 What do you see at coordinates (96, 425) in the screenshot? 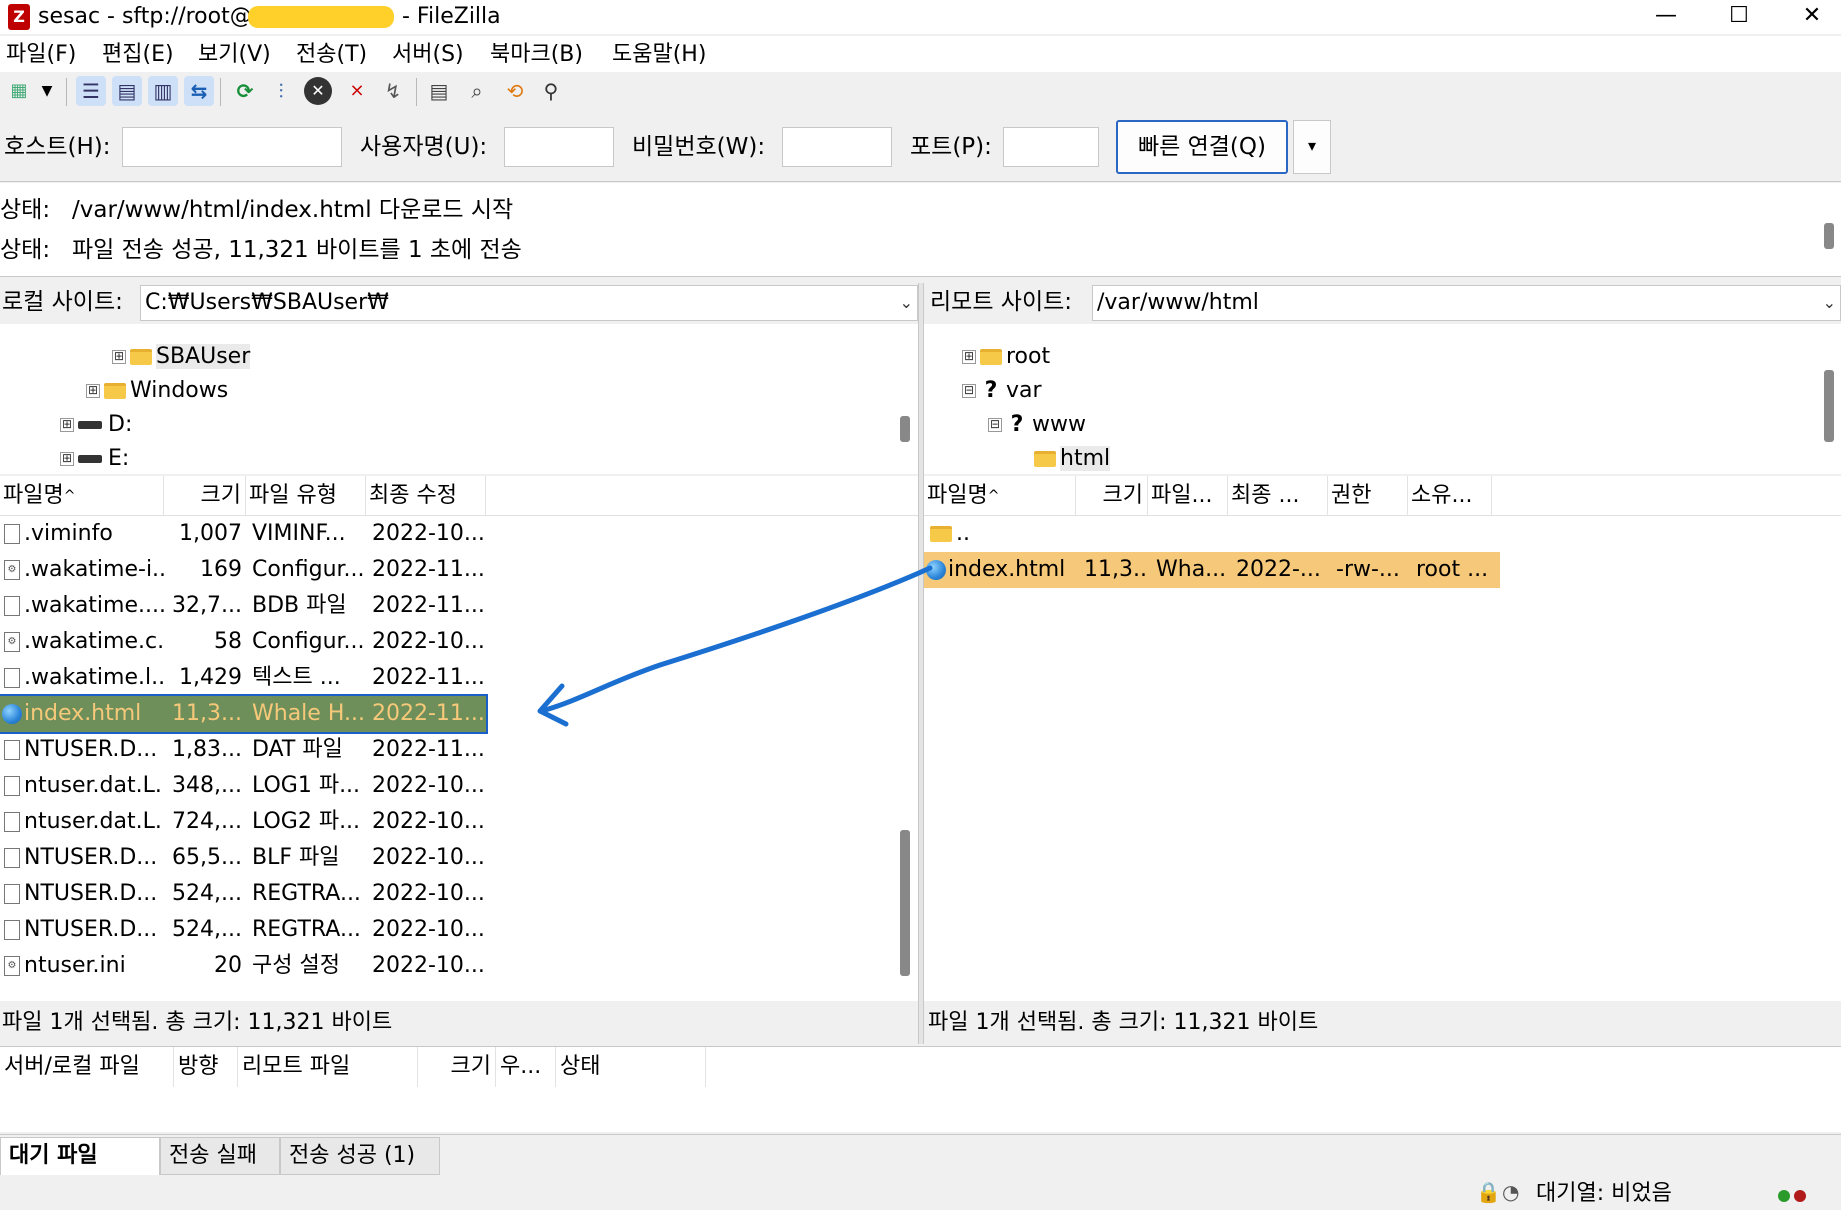
I see `tree-item-drive-d: ⊞ D:` at bounding box center [96, 425].